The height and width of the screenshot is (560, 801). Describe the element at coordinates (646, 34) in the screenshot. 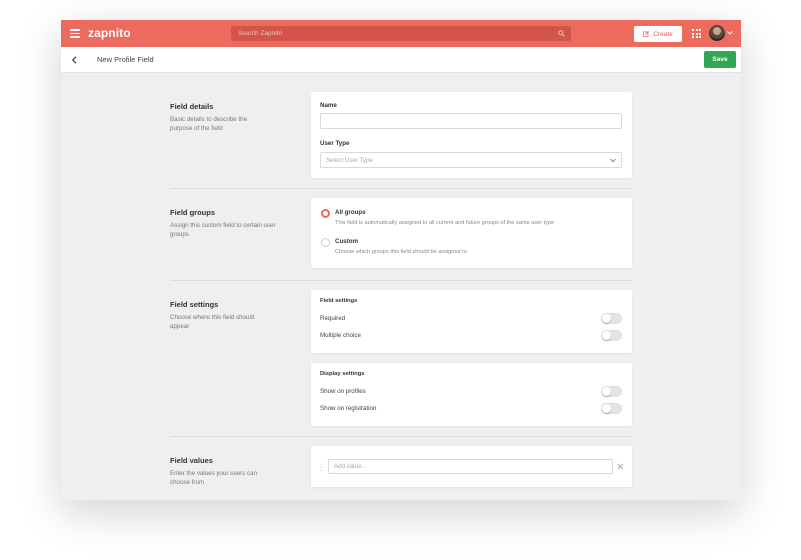

I see `edit-icon` at that location.